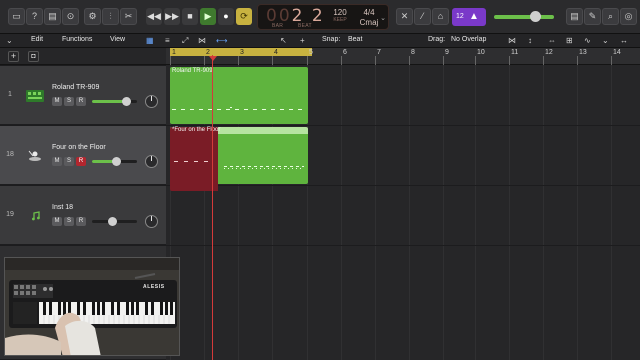 The height and width of the screenshot is (360, 640). Describe the element at coordinates (403, 185) in the screenshot. I see `lane-divider` at that location.